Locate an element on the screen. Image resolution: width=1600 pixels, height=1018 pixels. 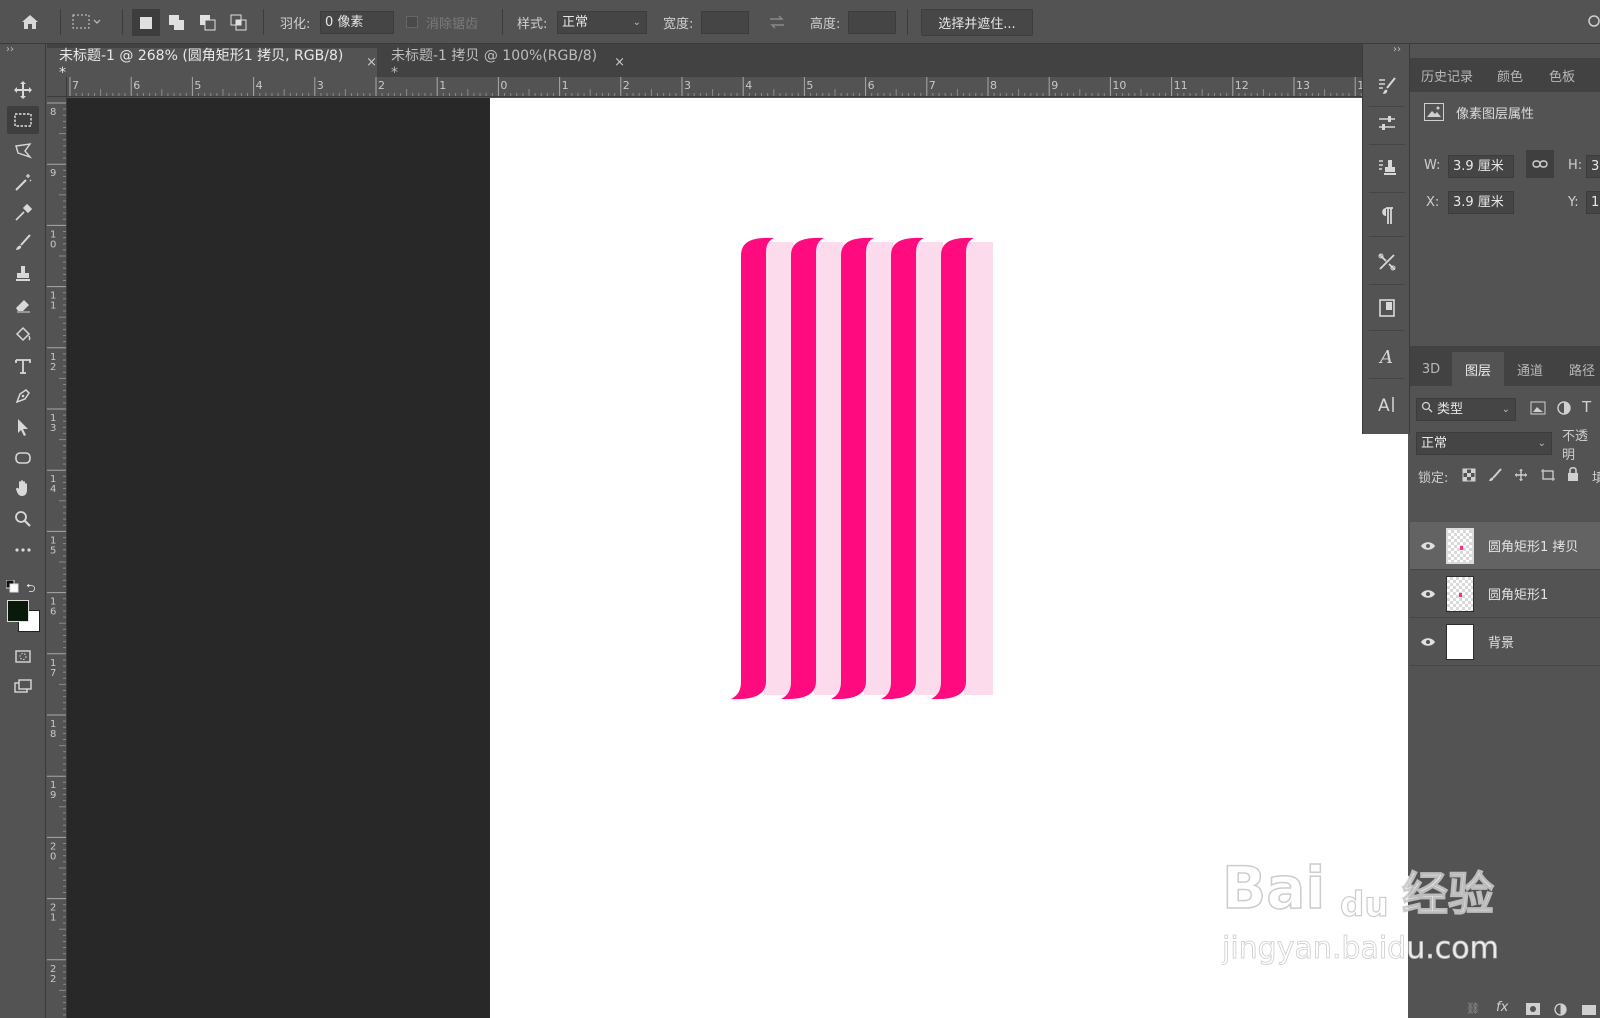
lasso-tool-icon is located at coordinates (23, 151).